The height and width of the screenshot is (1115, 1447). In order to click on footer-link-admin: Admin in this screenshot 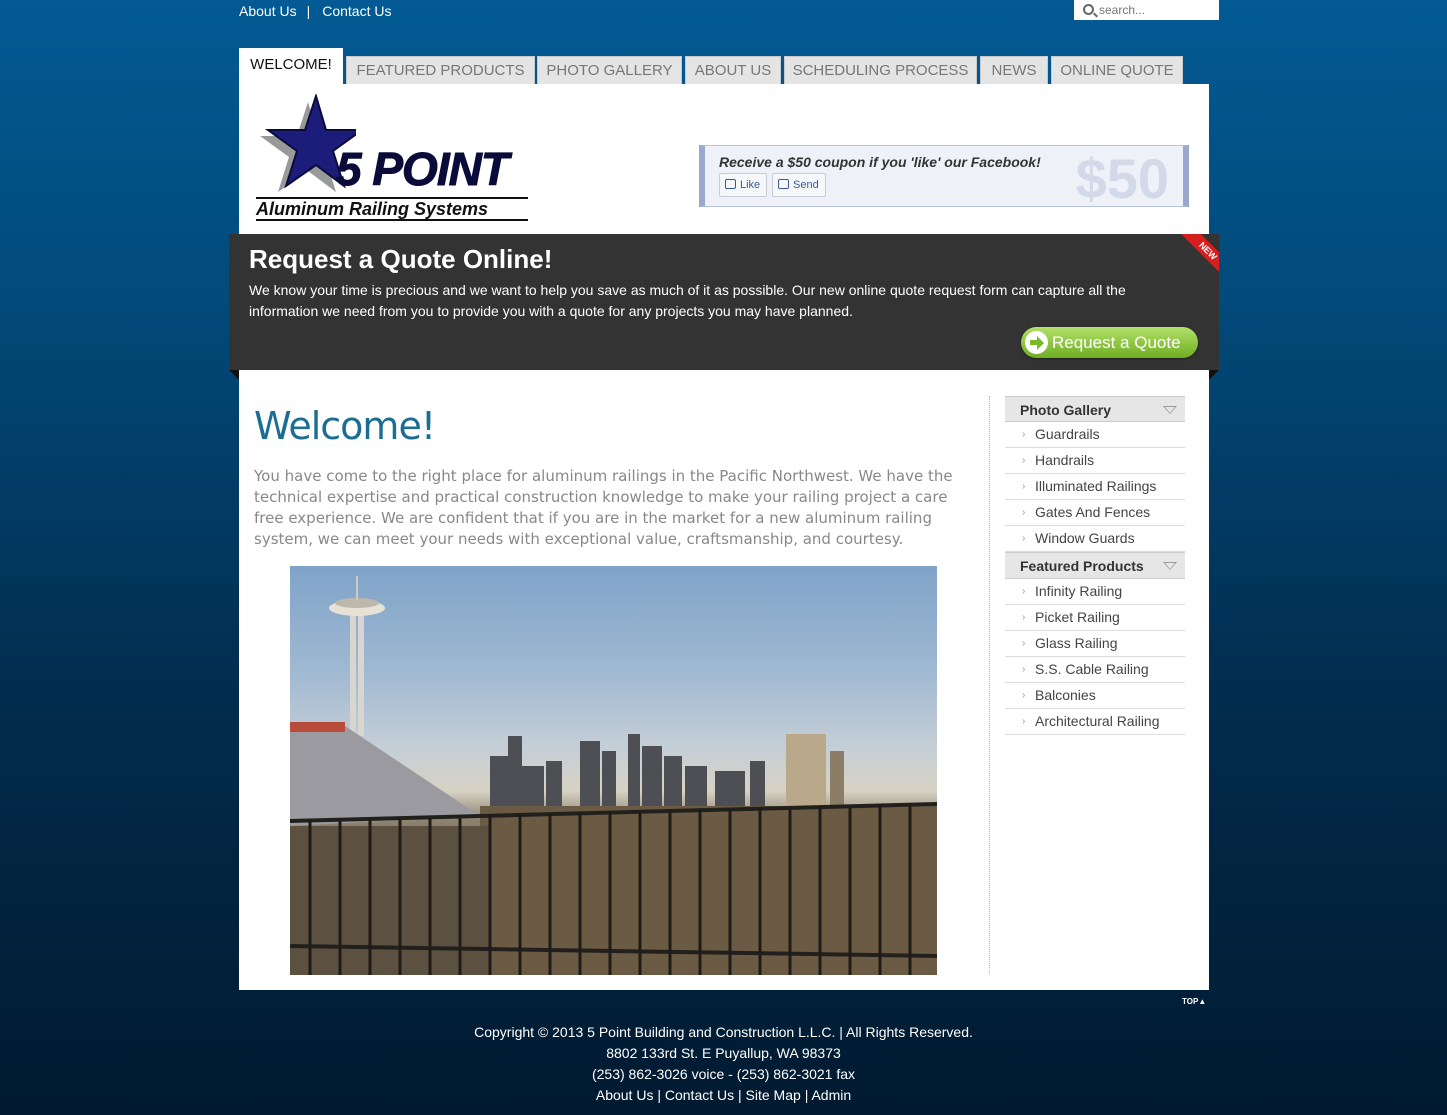, I will do `click(831, 1095)`.